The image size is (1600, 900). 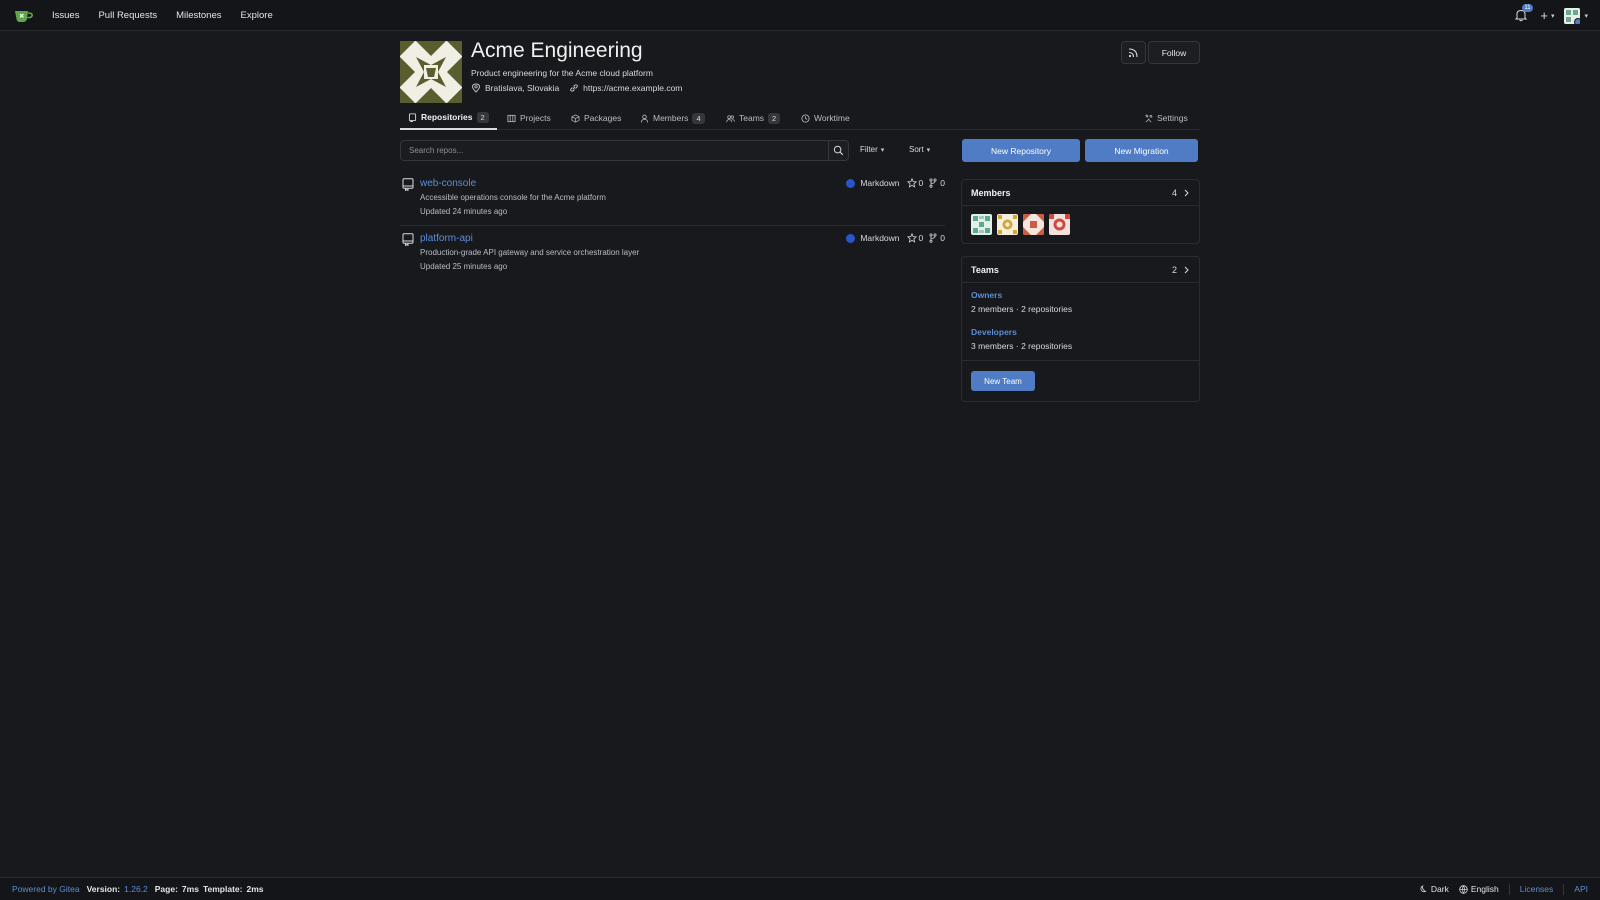 What do you see at coordinates (869, 149) in the screenshot?
I see `filter-label: Filter` at bounding box center [869, 149].